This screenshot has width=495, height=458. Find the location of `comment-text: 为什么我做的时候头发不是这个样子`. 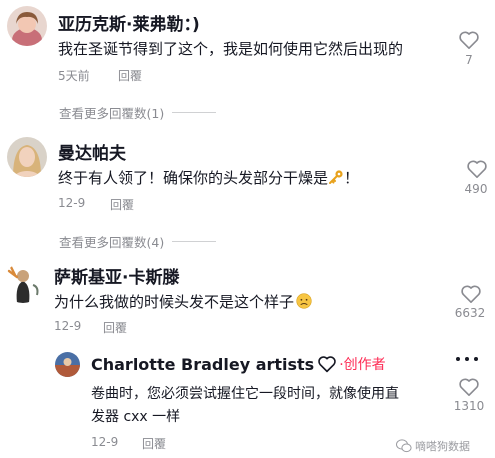

comment-text: 为什么我做的时候头发不是这个样子 is located at coordinates (183, 302).